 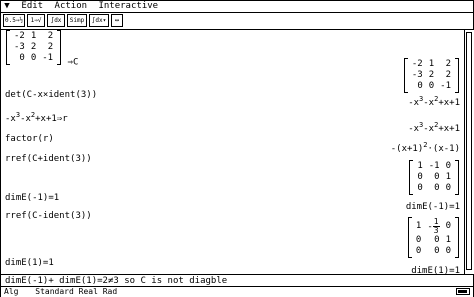 I want to click on status-bar: Alg Standard Real Rad, so click(x=237, y=291).